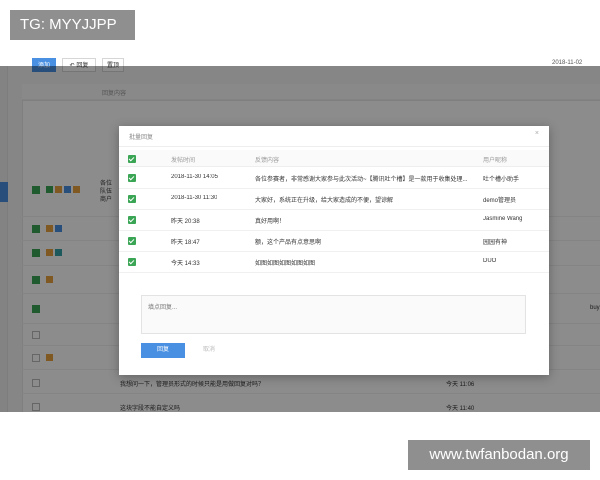 The image size is (600, 480). Describe the element at coordinates (132, 159) in the screenshot. I see `select-all-checkbox` at that location.